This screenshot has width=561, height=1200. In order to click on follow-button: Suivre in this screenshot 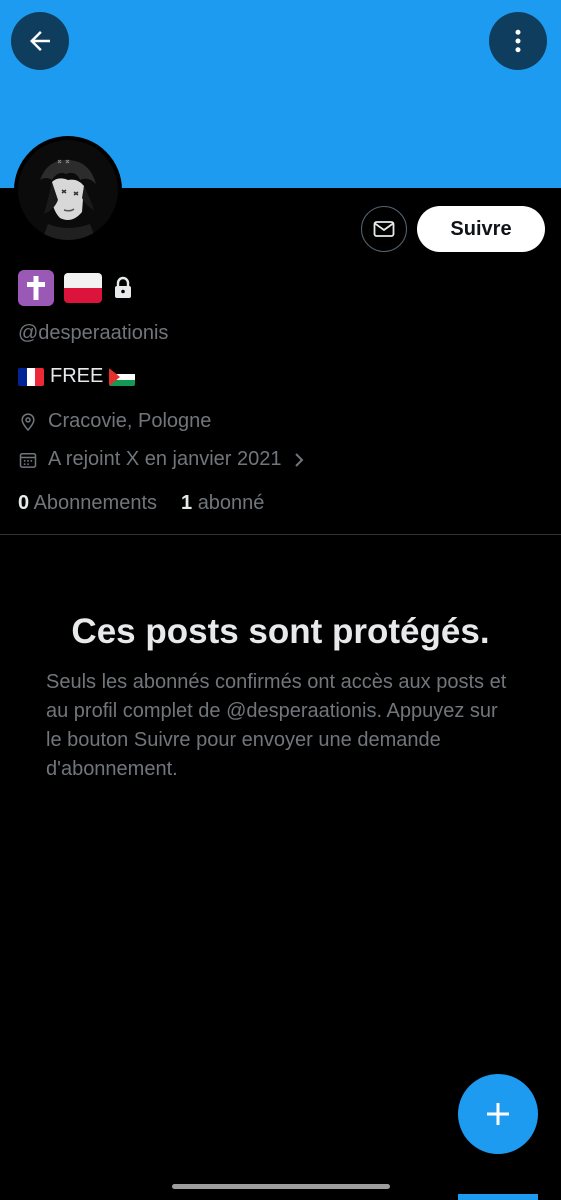, I will do `click(481, 229)`.